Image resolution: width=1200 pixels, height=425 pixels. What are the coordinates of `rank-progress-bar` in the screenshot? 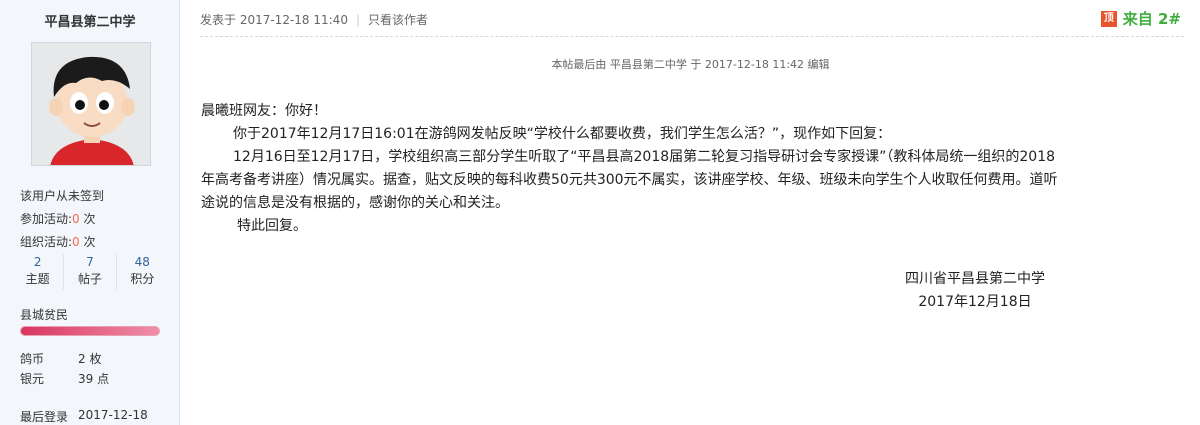 It's located at (90, 331).